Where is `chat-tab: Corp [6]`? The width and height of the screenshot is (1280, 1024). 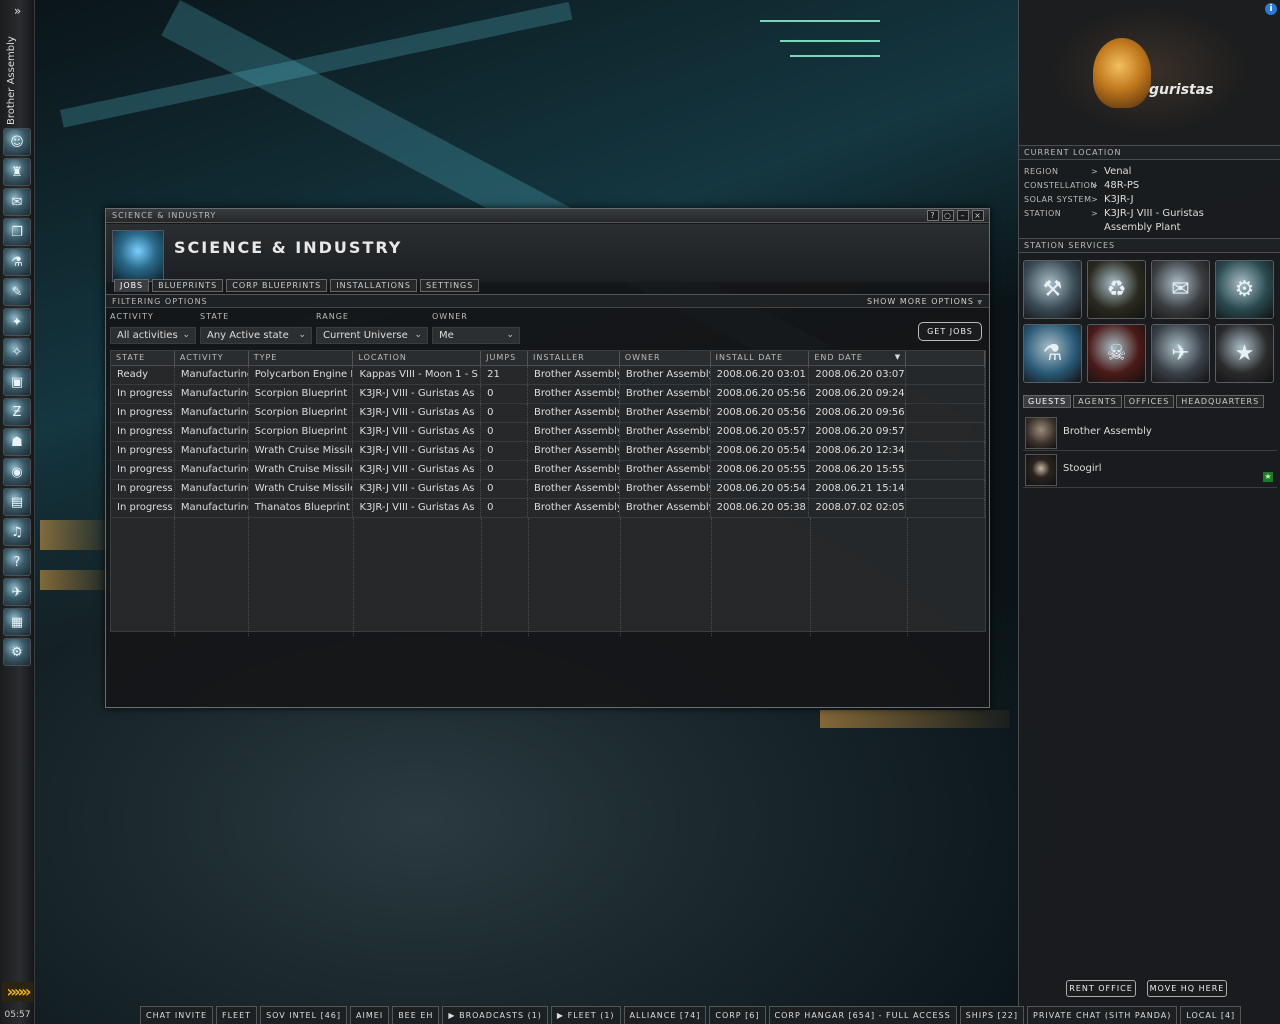
chat-tab: Corp [6] is located at coordinates (737, 1015).